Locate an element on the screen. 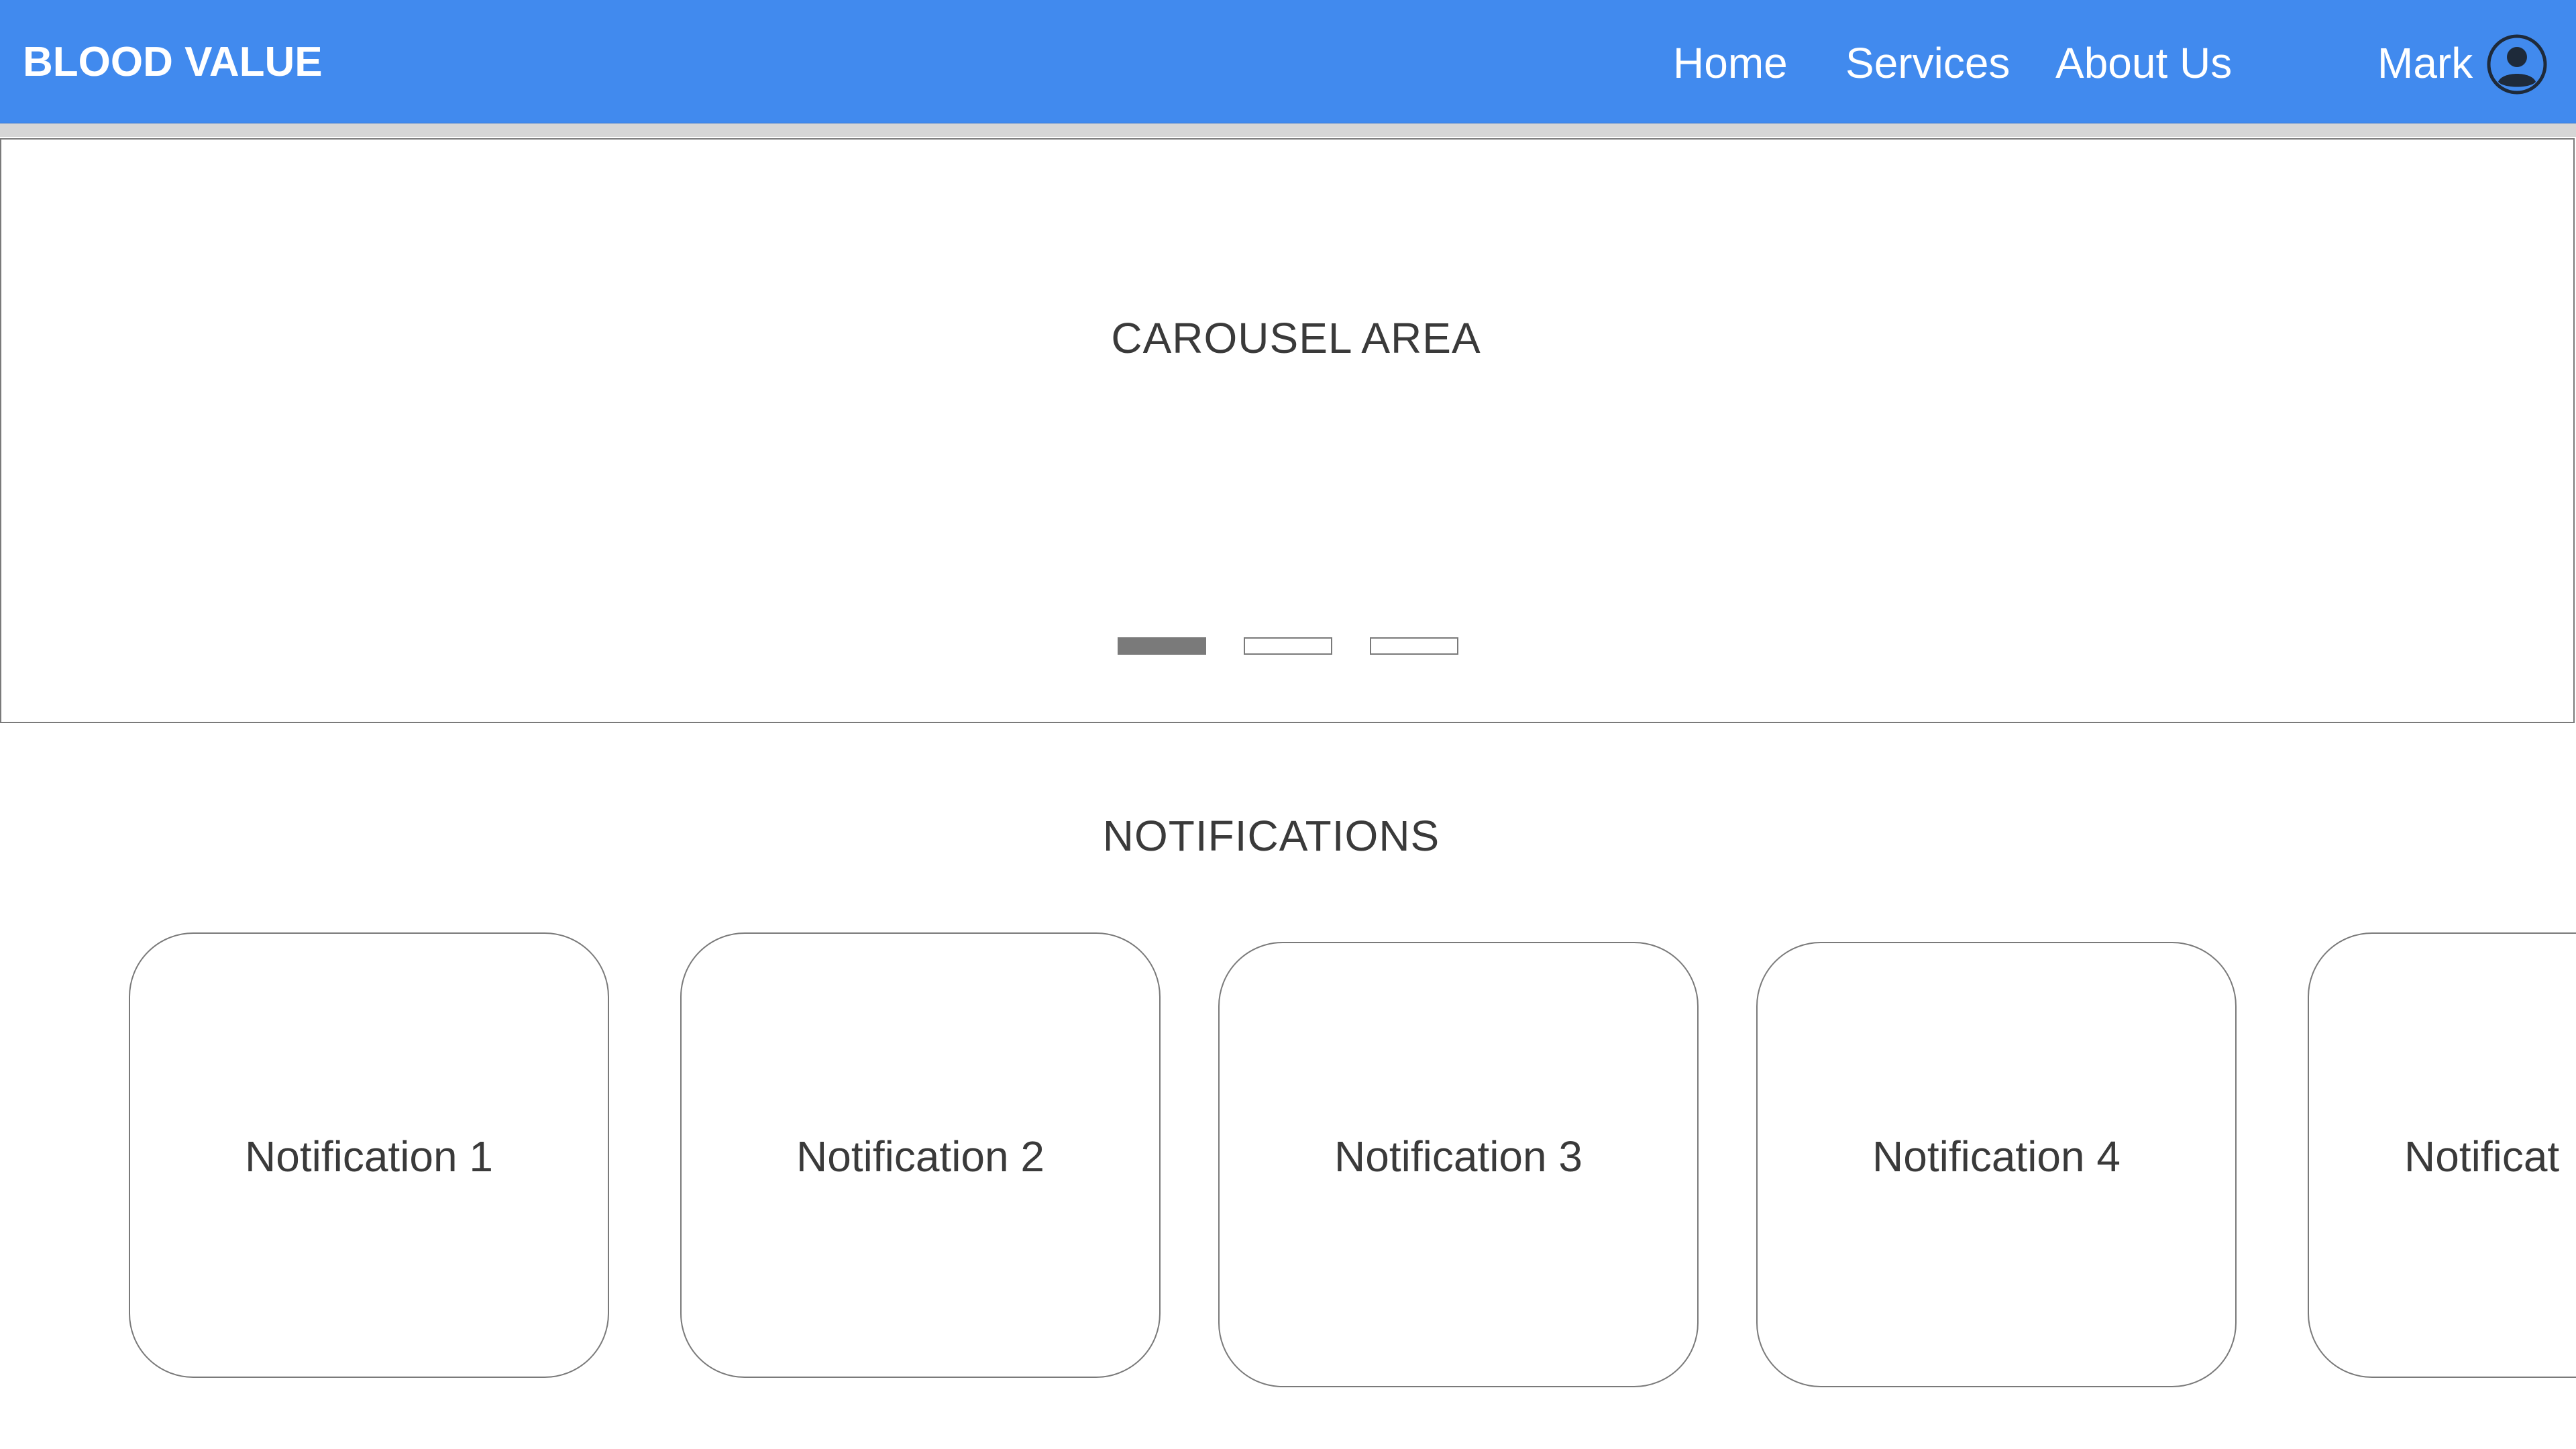  user-avatar-icon is located at coordinates (2517, 64).